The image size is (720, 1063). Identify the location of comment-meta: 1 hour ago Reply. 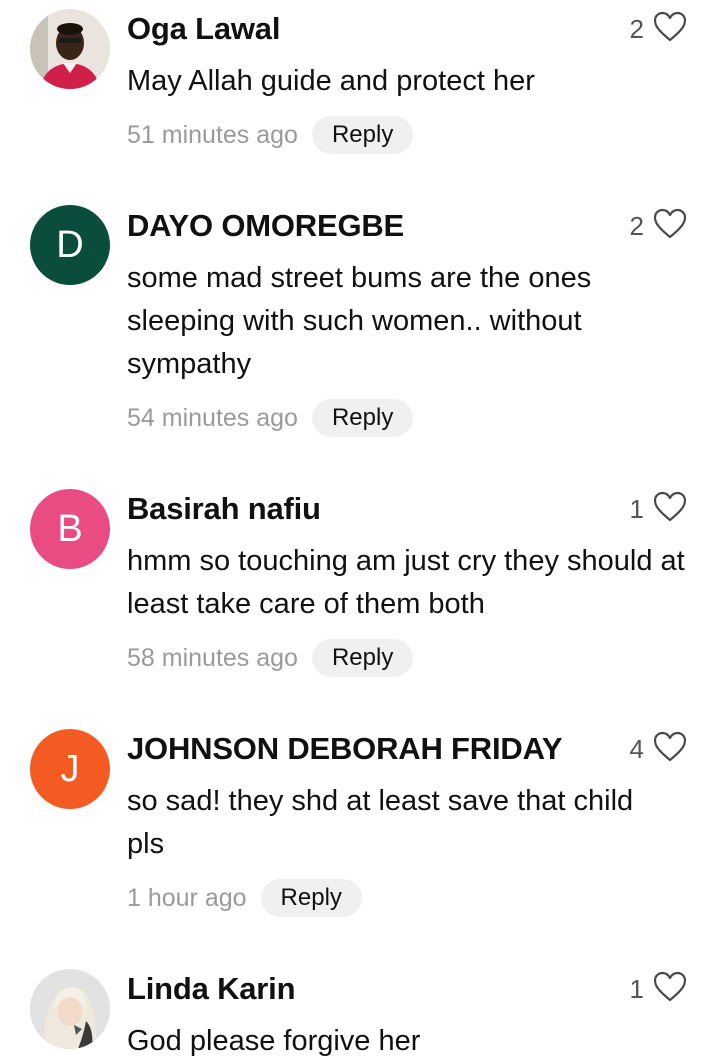
(244, 898).